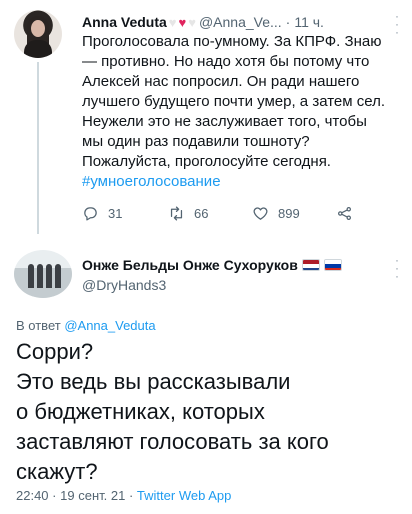  I want to click on like-count: 899, so click(289, 213).